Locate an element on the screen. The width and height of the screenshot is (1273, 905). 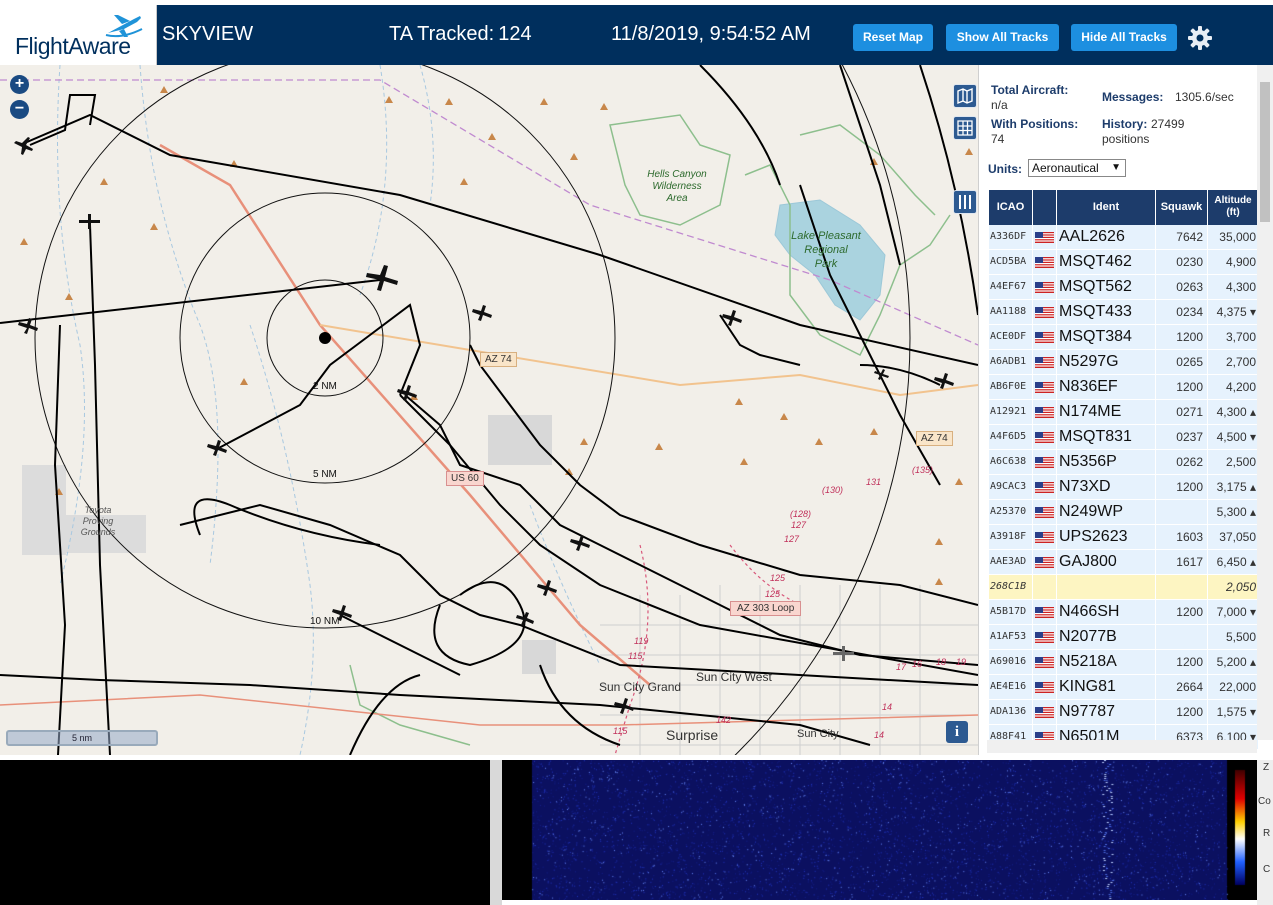
place-label-line: Area is located at coordinates (677, 198).